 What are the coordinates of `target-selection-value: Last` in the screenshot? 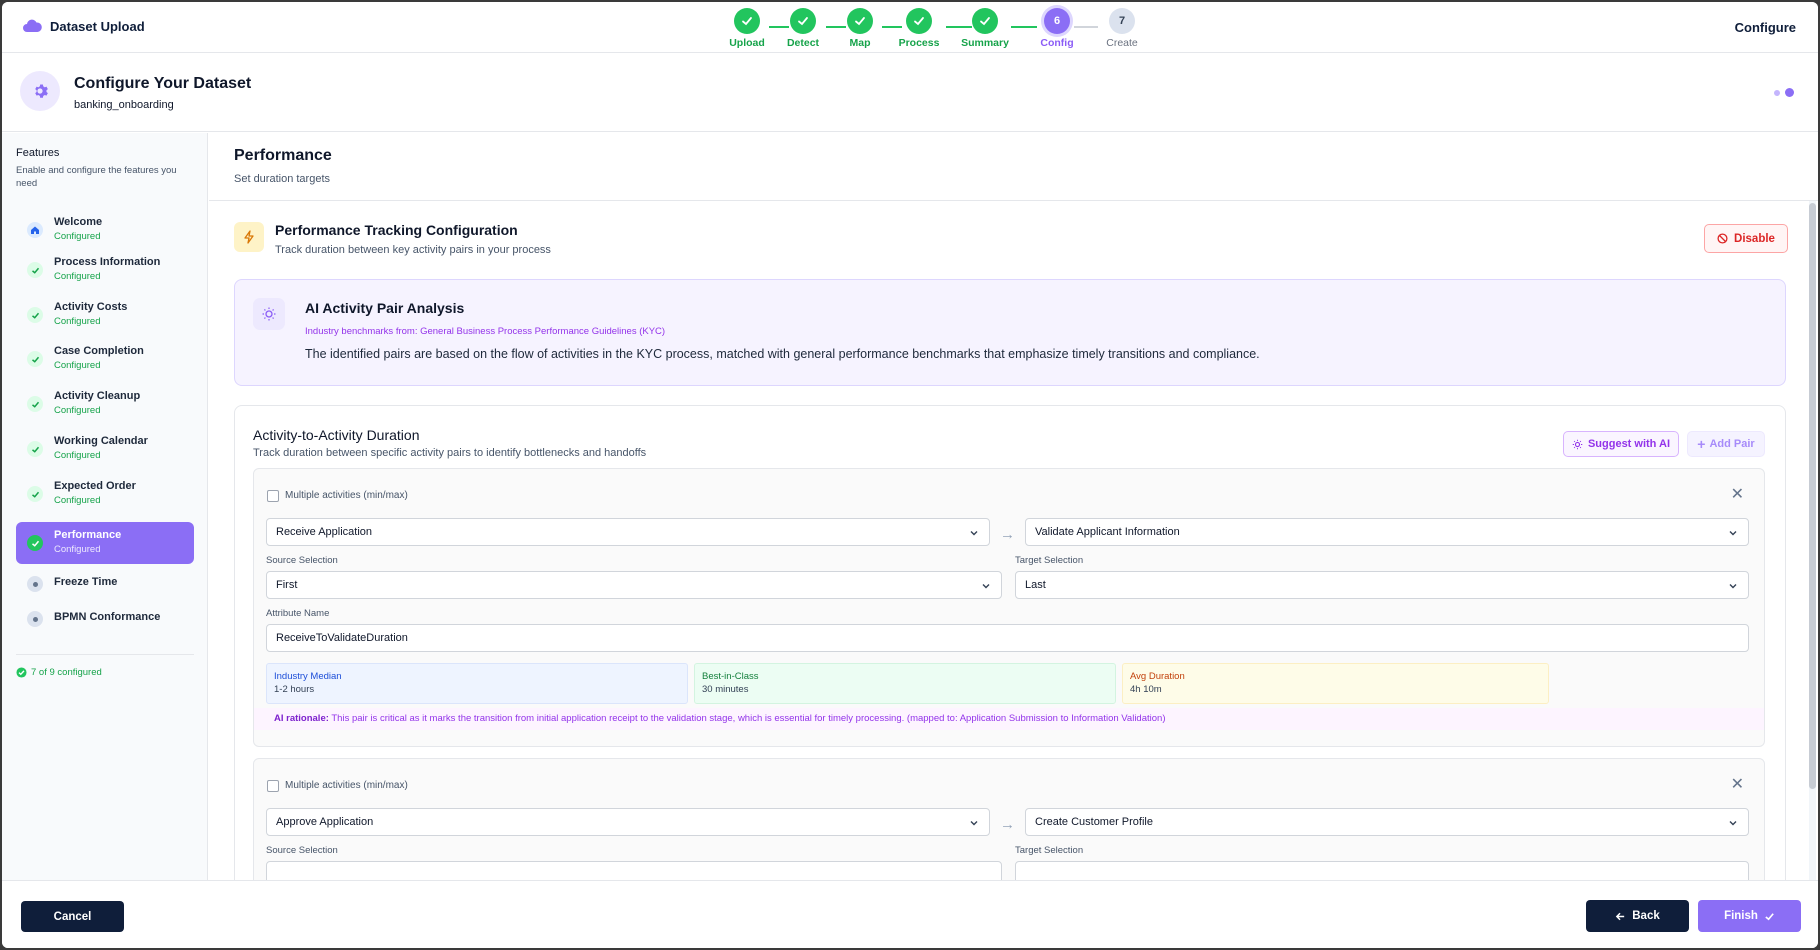 It's located at (1035, 585).